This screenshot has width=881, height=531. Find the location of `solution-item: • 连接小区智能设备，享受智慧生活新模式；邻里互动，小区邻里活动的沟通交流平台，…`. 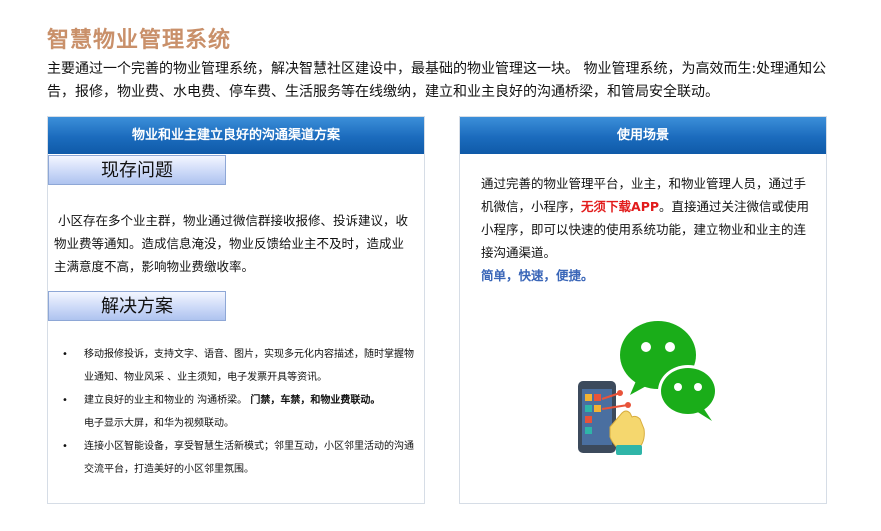

solution-item: • 连接小区智能设备，享受智慧生活新模式；邻里互动，小区邻里活动的沟通交流平台，… is located at coordinates (239, 458).